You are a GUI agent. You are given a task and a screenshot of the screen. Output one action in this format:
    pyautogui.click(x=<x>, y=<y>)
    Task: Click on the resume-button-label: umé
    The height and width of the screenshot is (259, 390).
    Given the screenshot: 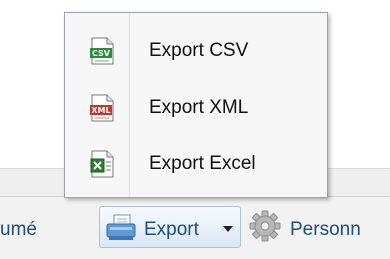 What is the action you would take?
    pyautogui.click(x=18, y=230)
    